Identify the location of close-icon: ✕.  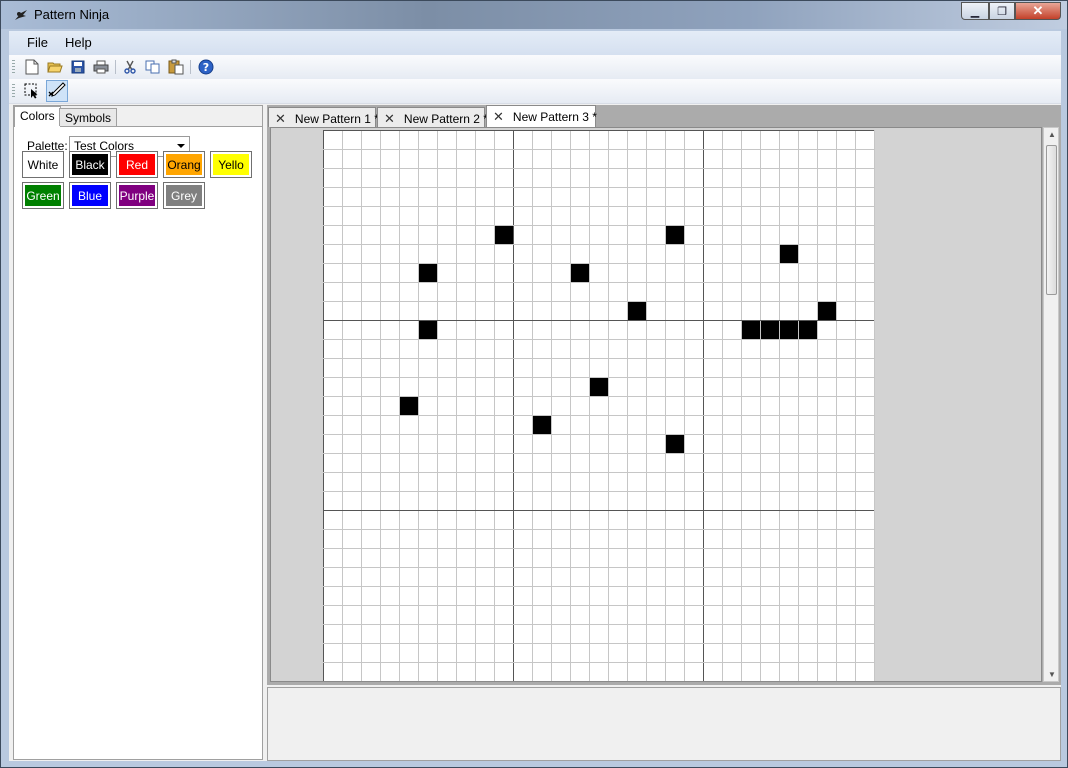
(1038, 10).